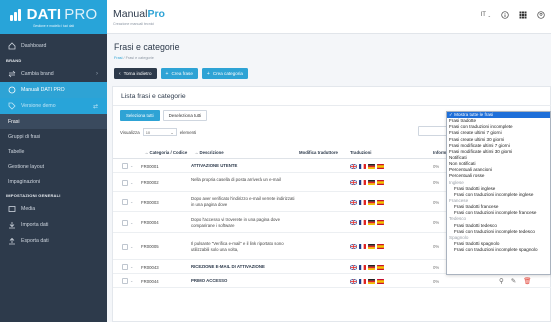 The image size is (551, 322). Describe the element at coordinates (53, 209) in the screenshot. I see `sidebar-item-media: Media` at that location.